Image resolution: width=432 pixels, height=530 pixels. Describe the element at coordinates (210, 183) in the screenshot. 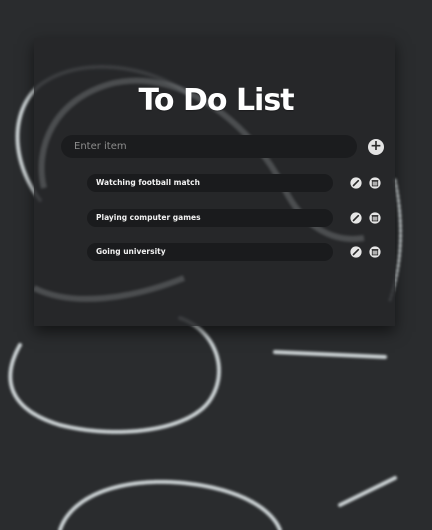

I see `todo-item: Watching football match` at that location.